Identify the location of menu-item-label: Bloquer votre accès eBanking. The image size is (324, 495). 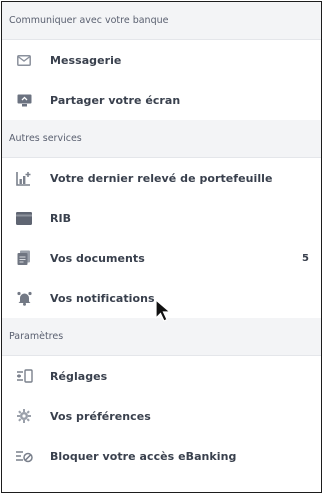
(143, 456).